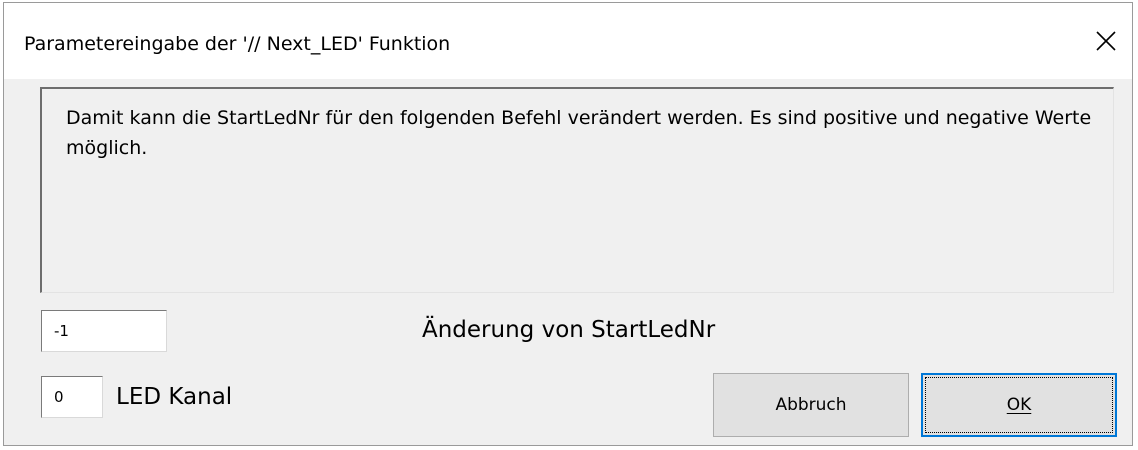 The width and height of the screenshot is (1138, 450). I want to click on led-channel-label: LED Kanal, so click(174, 397).